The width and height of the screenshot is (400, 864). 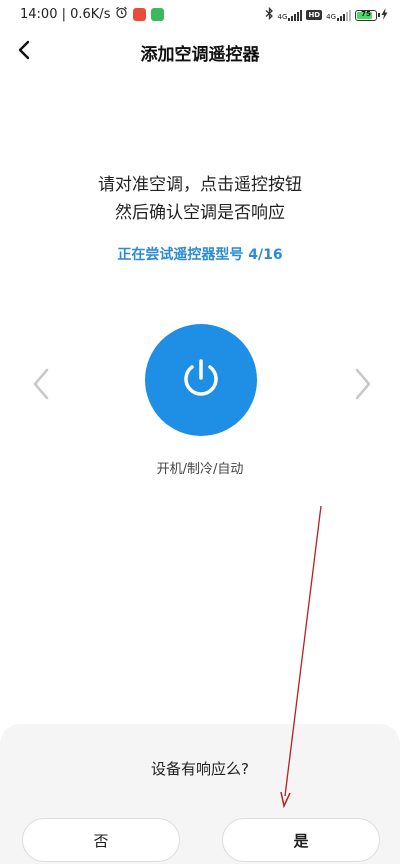 I want to click on response-question: 设备有响应么?, so click(x=200, y=769).